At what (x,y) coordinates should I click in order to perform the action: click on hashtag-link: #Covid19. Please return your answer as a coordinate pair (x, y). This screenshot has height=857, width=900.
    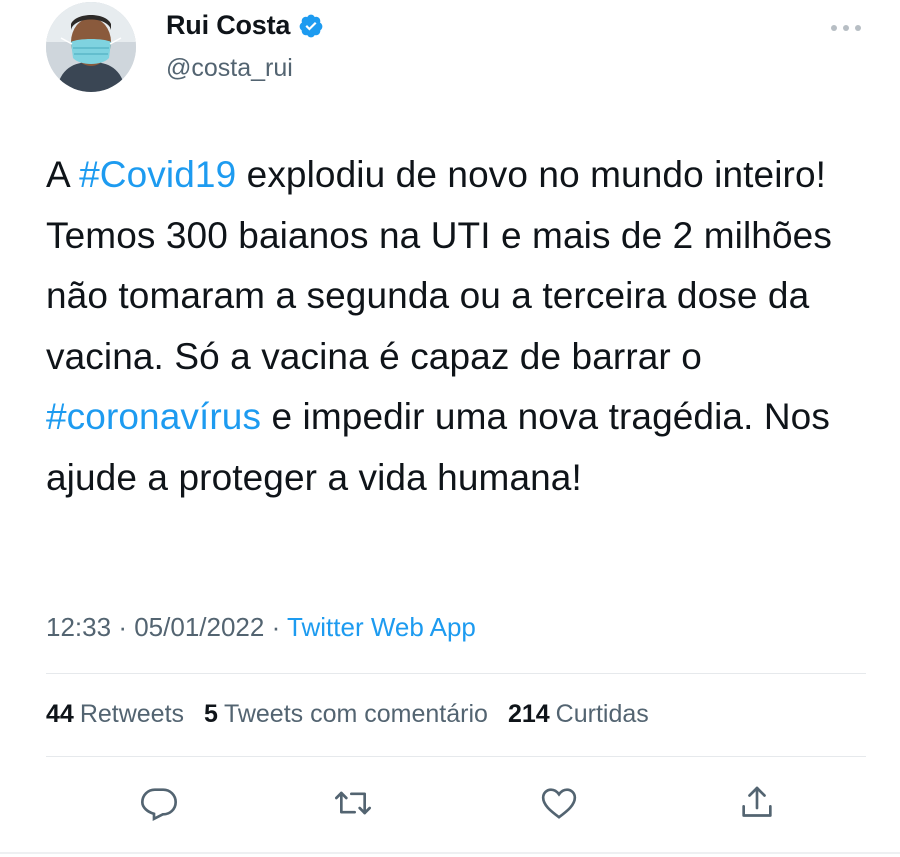
    Looking at the image, I should click on (157, 174).